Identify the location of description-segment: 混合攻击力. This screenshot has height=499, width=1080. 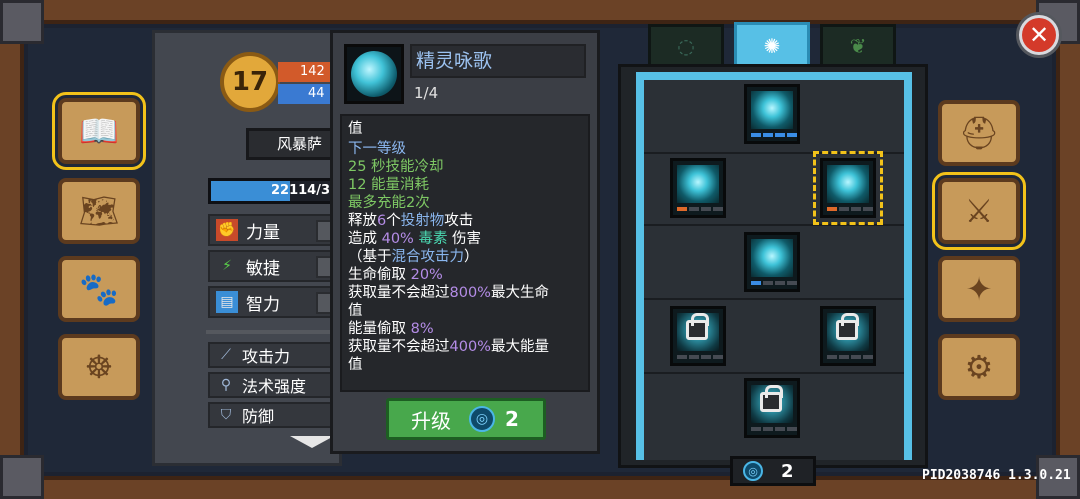
(428, 257).